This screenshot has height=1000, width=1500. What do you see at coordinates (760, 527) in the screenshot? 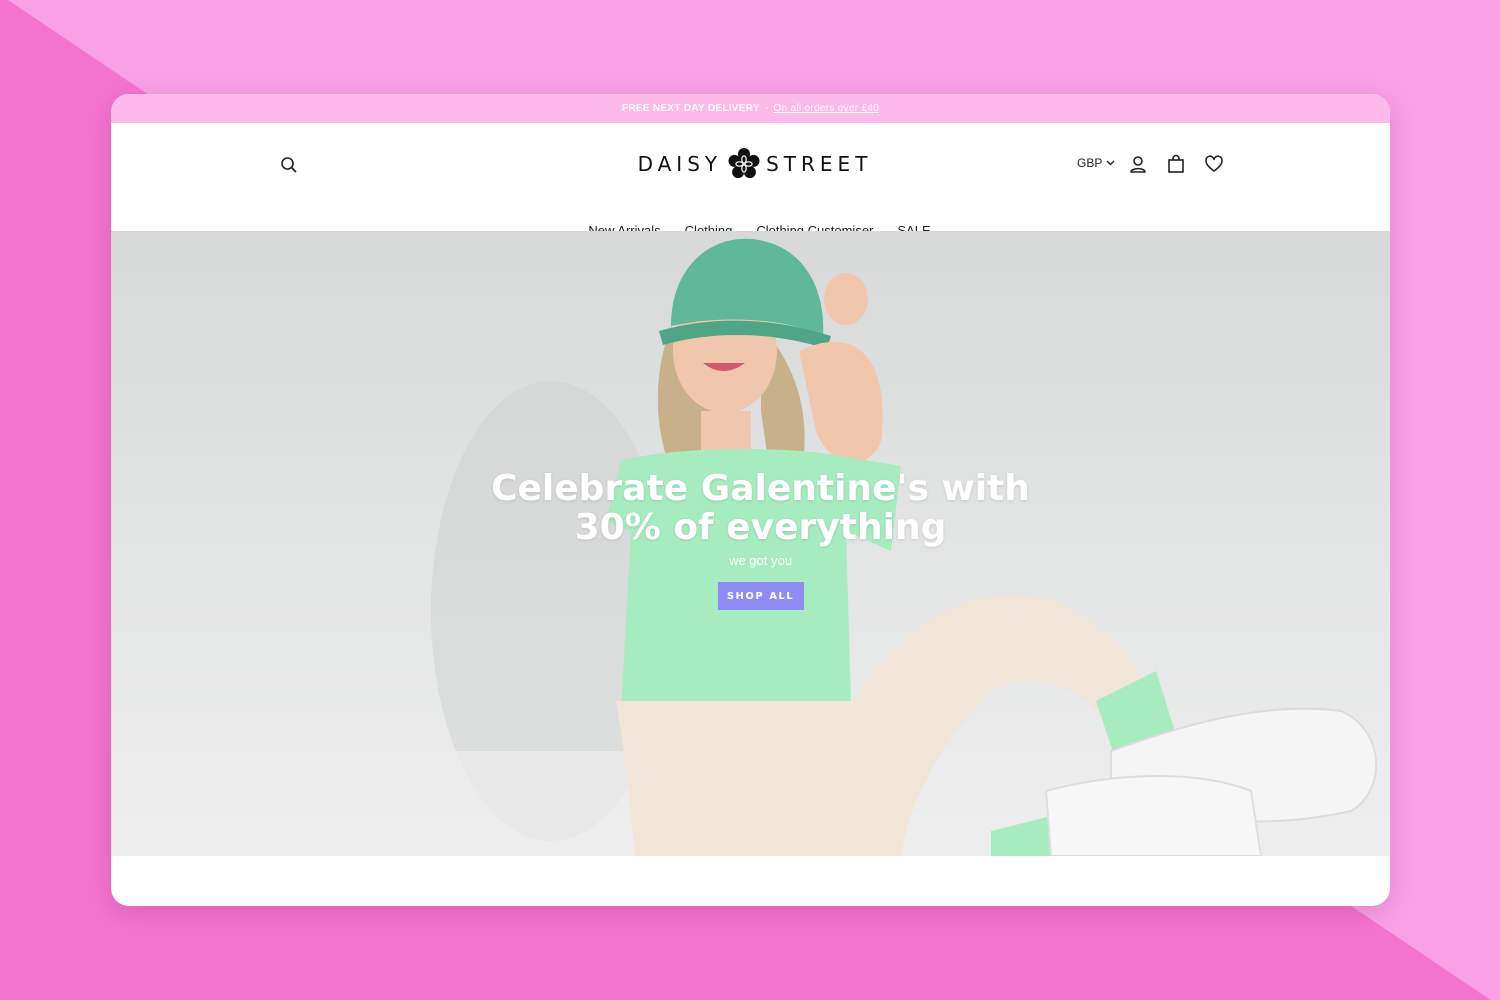
I see `hero-headline-line2: 30% of everything` at bounding box center [760, 527].